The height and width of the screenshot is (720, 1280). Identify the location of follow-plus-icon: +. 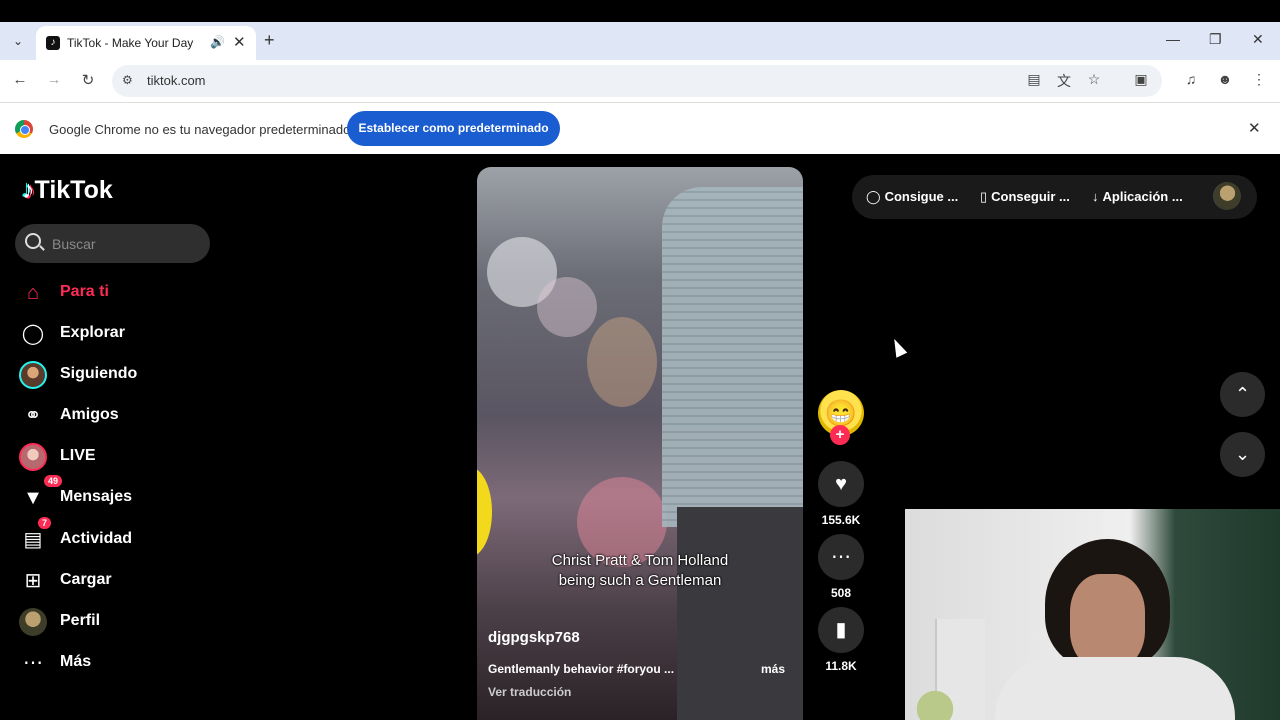
(840, 435).